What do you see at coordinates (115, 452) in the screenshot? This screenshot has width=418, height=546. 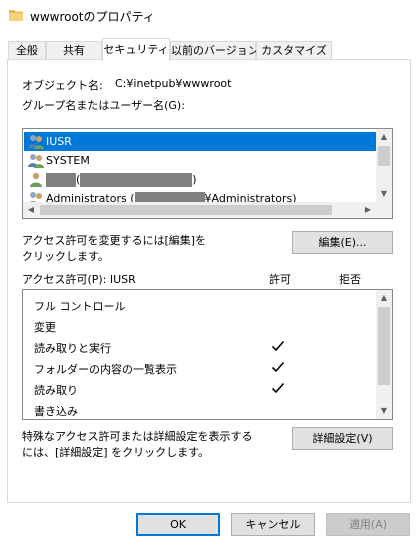 I see `advanced-hint-line2: には、[詳細設定] をクリックします。` at bounding box center [115, 452].